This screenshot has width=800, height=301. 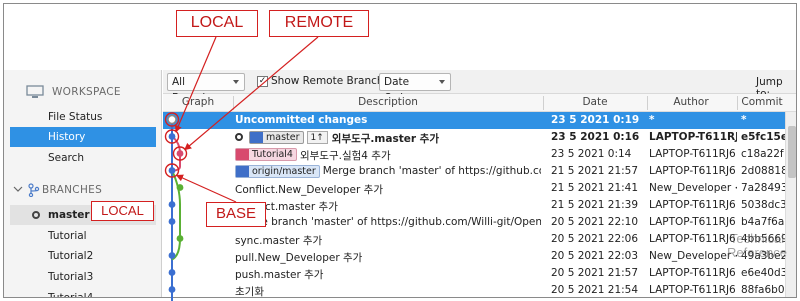 I want to click on sidebar-branch-tutorial3: Tutorial3, so click(x=83, y=277).